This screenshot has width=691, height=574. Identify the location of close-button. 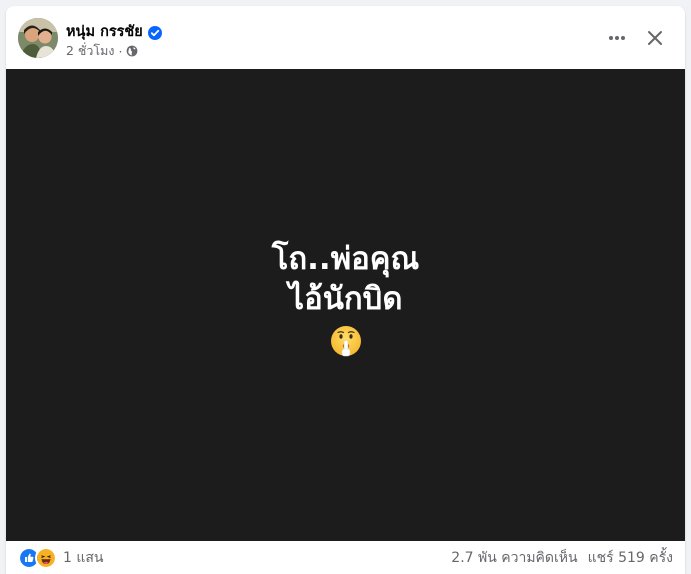
(655, 38).